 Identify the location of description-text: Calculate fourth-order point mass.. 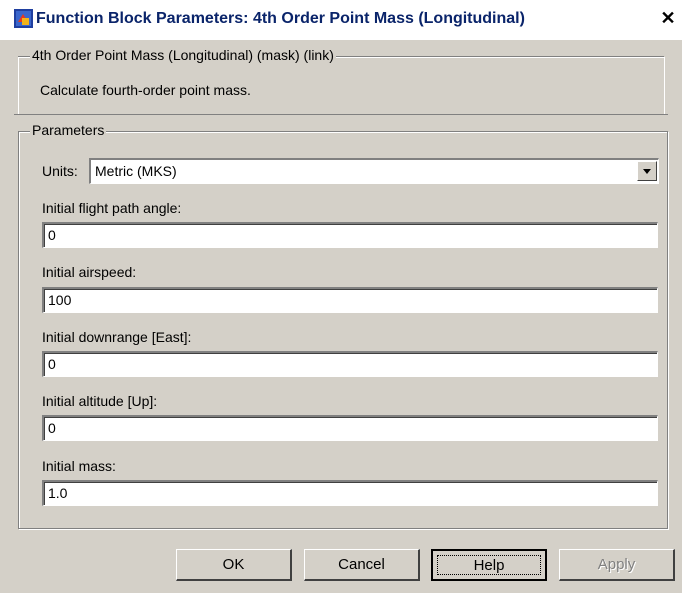
(145, 90).